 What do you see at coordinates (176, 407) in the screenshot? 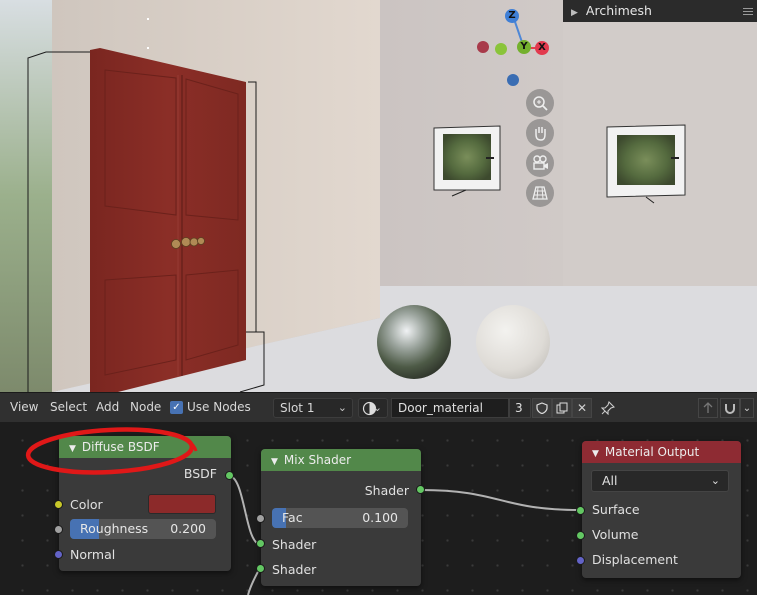
I see `use-nodes-checkbox: ✓` at bounding box center [176, 407].